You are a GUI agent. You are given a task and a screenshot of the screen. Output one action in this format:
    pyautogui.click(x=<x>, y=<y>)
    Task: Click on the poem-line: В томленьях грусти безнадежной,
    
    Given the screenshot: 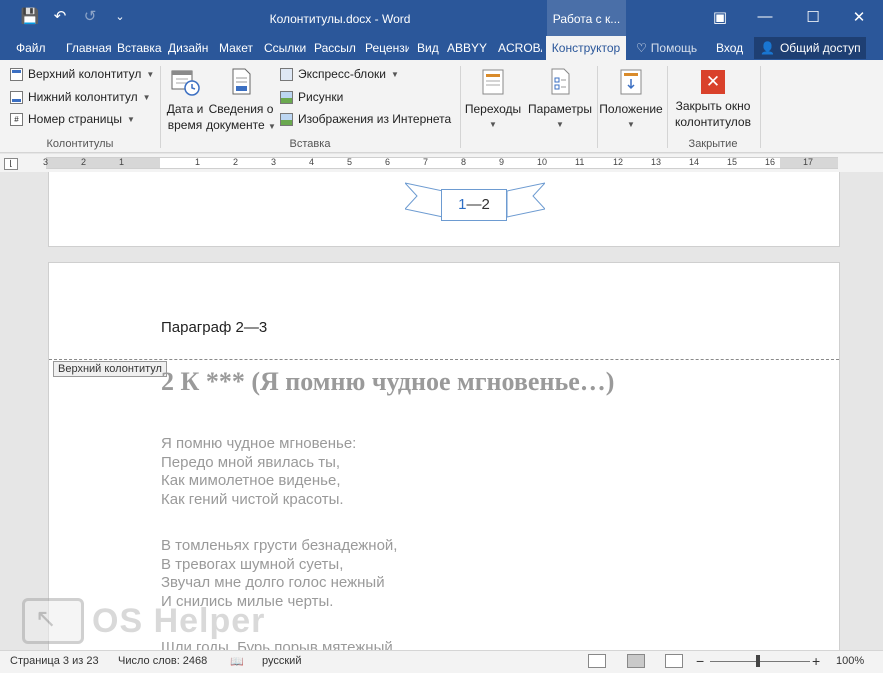 What is the action you would take?
    pyautogui.click(x=279, y=545)
    